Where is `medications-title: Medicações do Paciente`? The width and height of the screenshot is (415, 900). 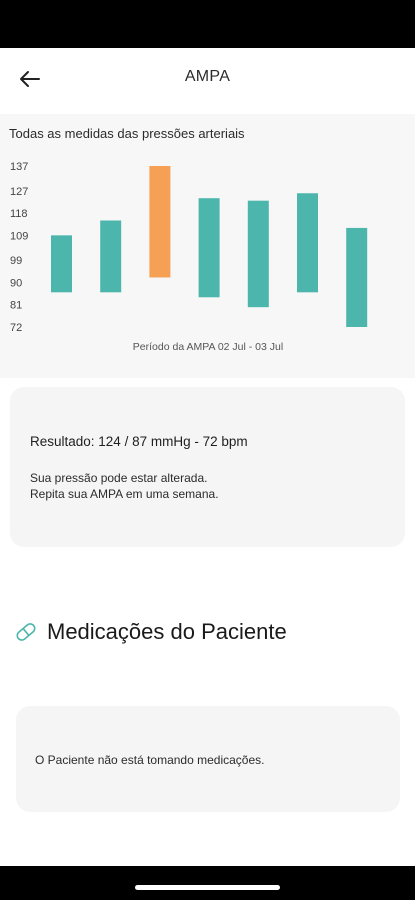
medications-title: Medicações do Paciente is located at coordinates (167, 631).